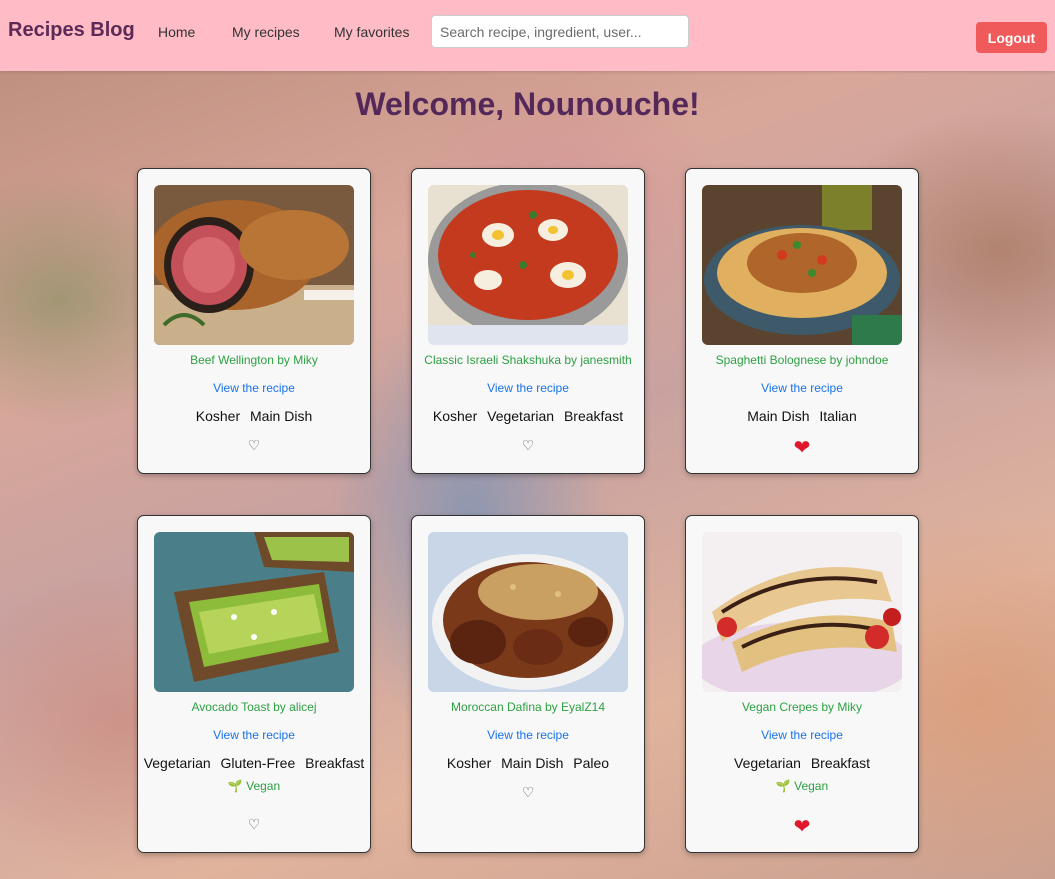 This screenshot has width=1055, height=879. Describe the element at coordinates (266, 32) in the screenshot. I see `nav-link-my-recipes: My recipes` at that location.